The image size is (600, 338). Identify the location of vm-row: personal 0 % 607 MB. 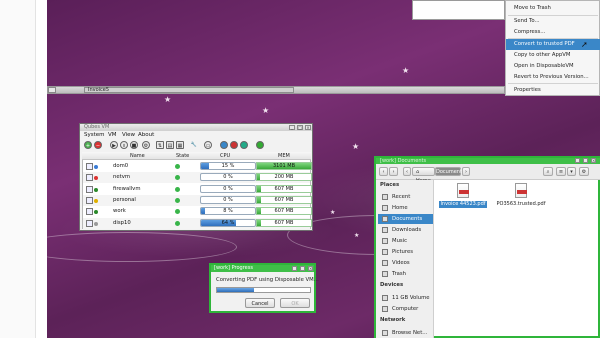
(197, 200).